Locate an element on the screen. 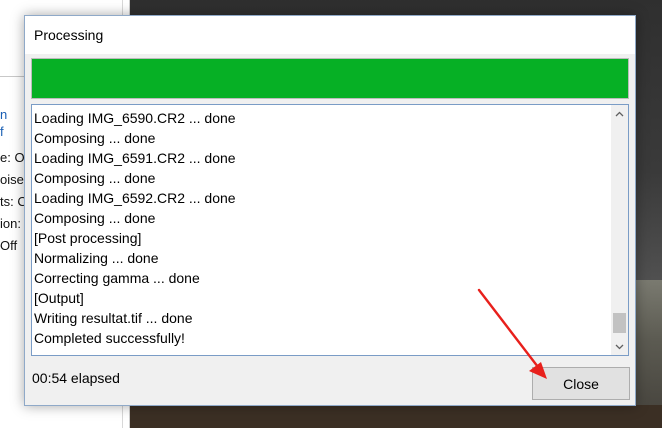 This screenshot has height=428, width=662. log-line: [Post processing] is located at coordinates (88, 238).